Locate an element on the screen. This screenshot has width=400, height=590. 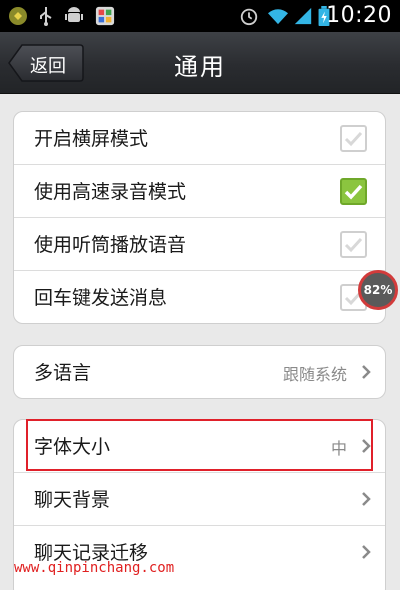
status-bar: 10:20 is located at coordinates (200, 16).